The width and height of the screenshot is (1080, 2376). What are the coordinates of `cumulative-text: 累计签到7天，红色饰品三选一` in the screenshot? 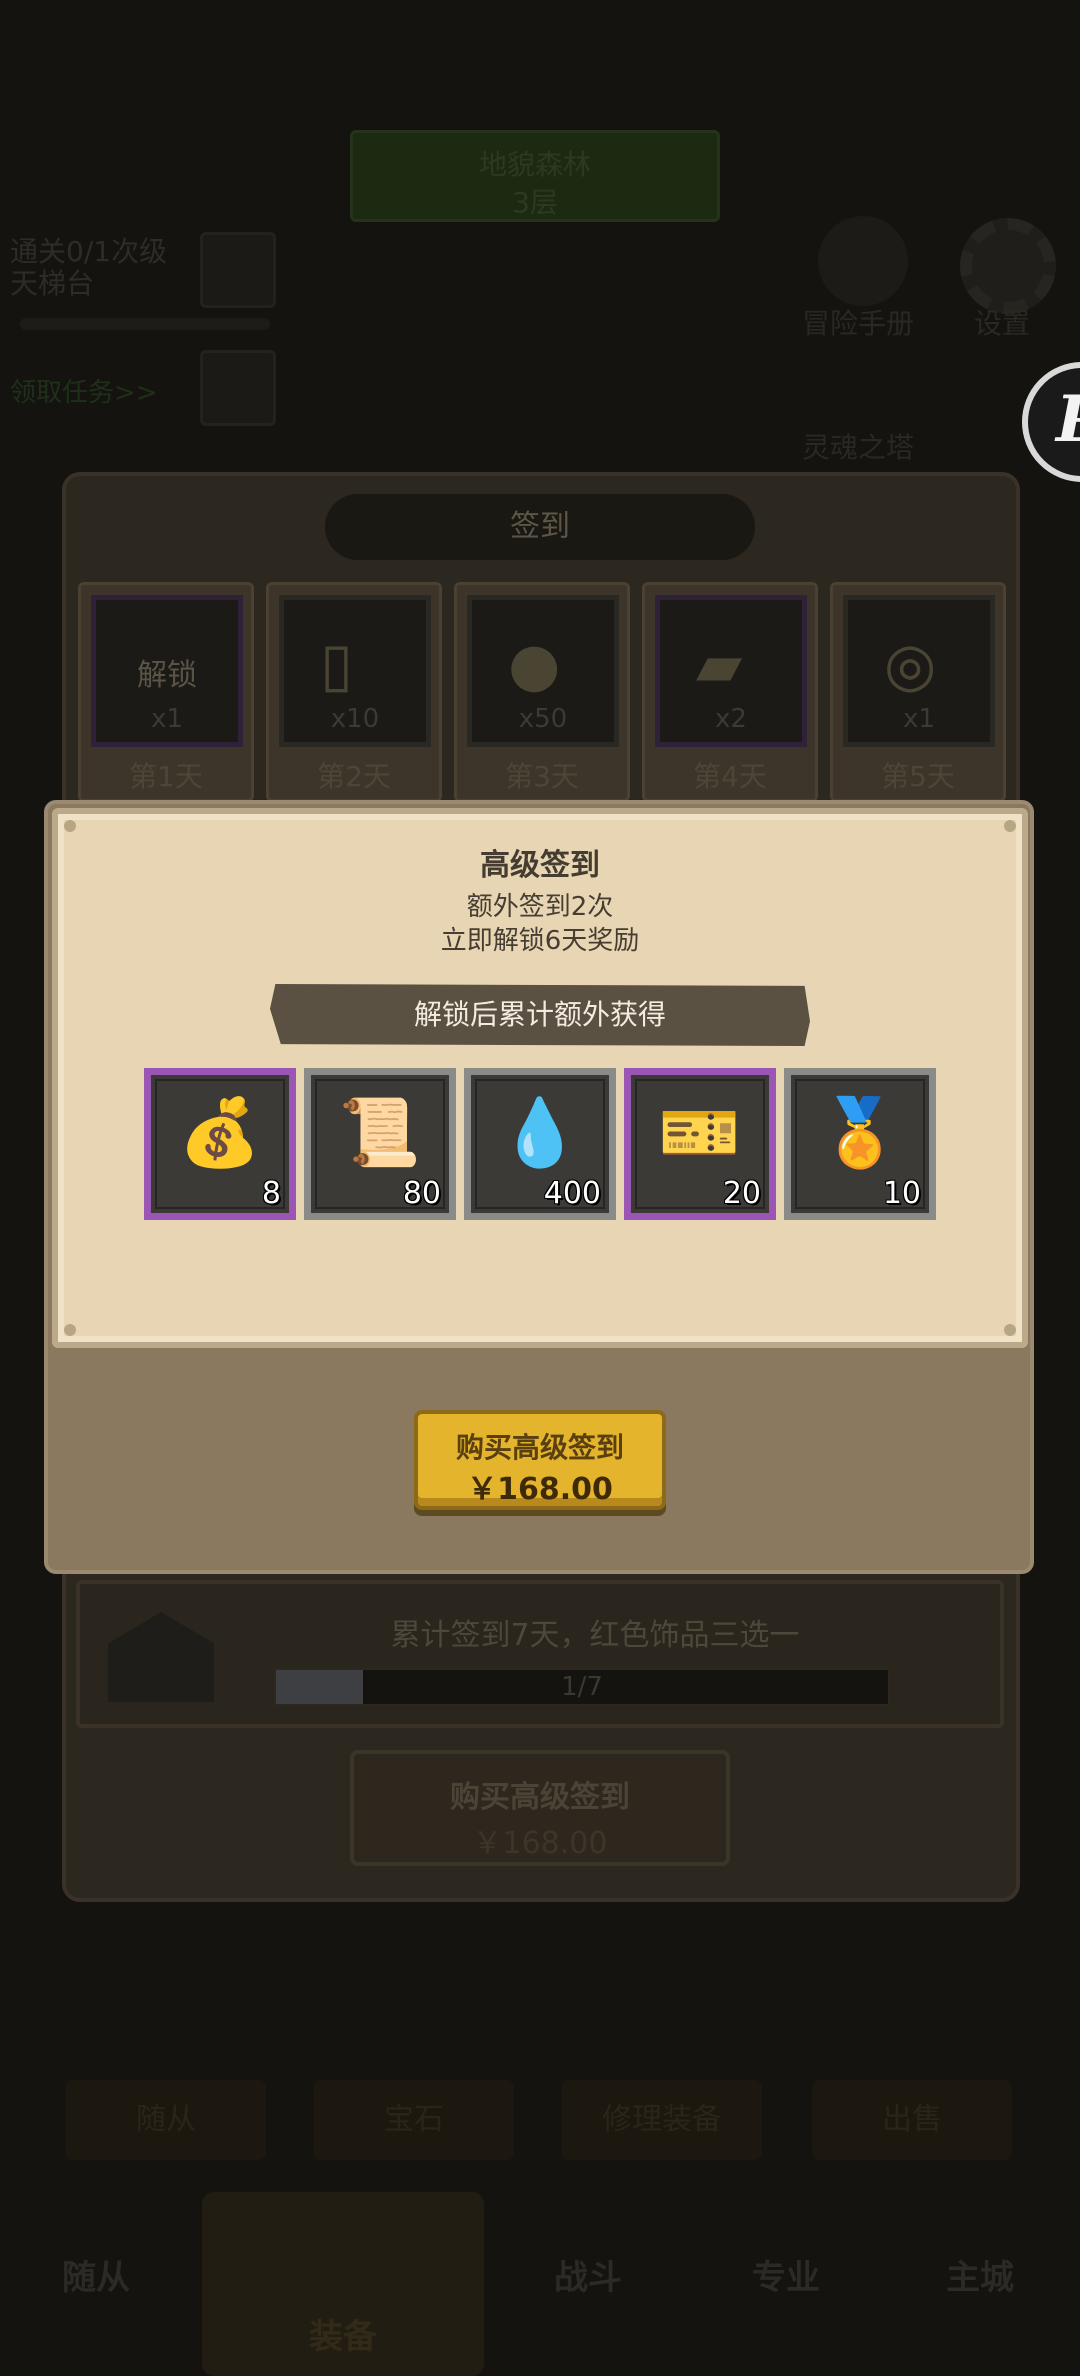 It's located at (595, 1635).